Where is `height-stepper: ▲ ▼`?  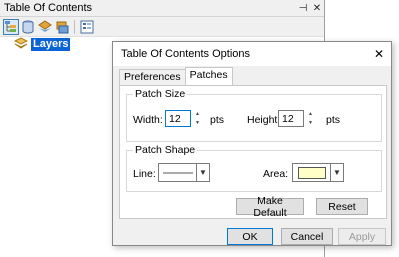
height-stepper: ▲ ▼ is located at coordinates (297, 118).